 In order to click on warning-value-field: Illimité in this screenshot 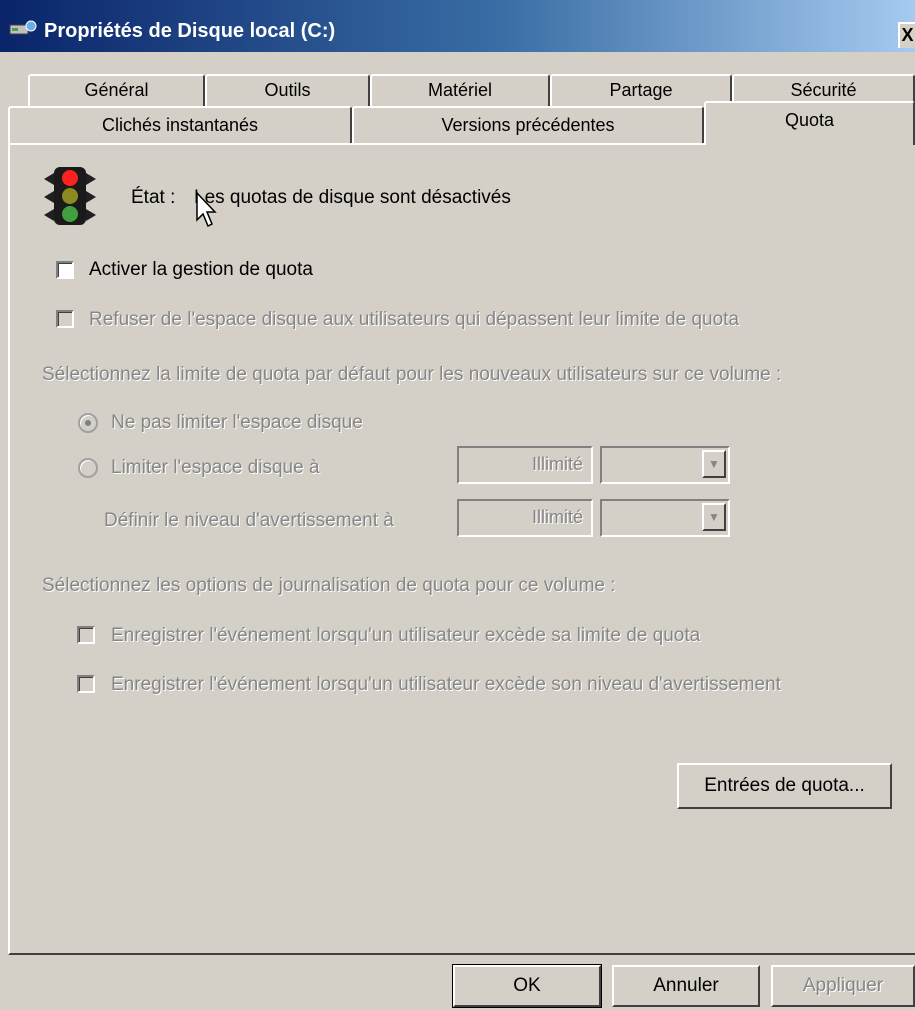, I will do `click(525, 518)`.